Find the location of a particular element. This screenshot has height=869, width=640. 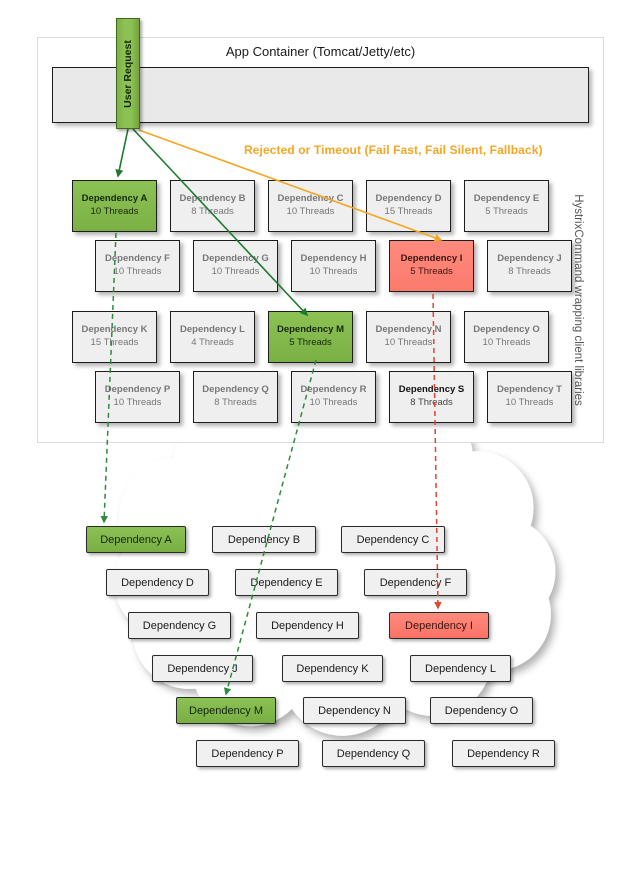

thread-pool-name: Dependency J is located at coordinates (529, 259).